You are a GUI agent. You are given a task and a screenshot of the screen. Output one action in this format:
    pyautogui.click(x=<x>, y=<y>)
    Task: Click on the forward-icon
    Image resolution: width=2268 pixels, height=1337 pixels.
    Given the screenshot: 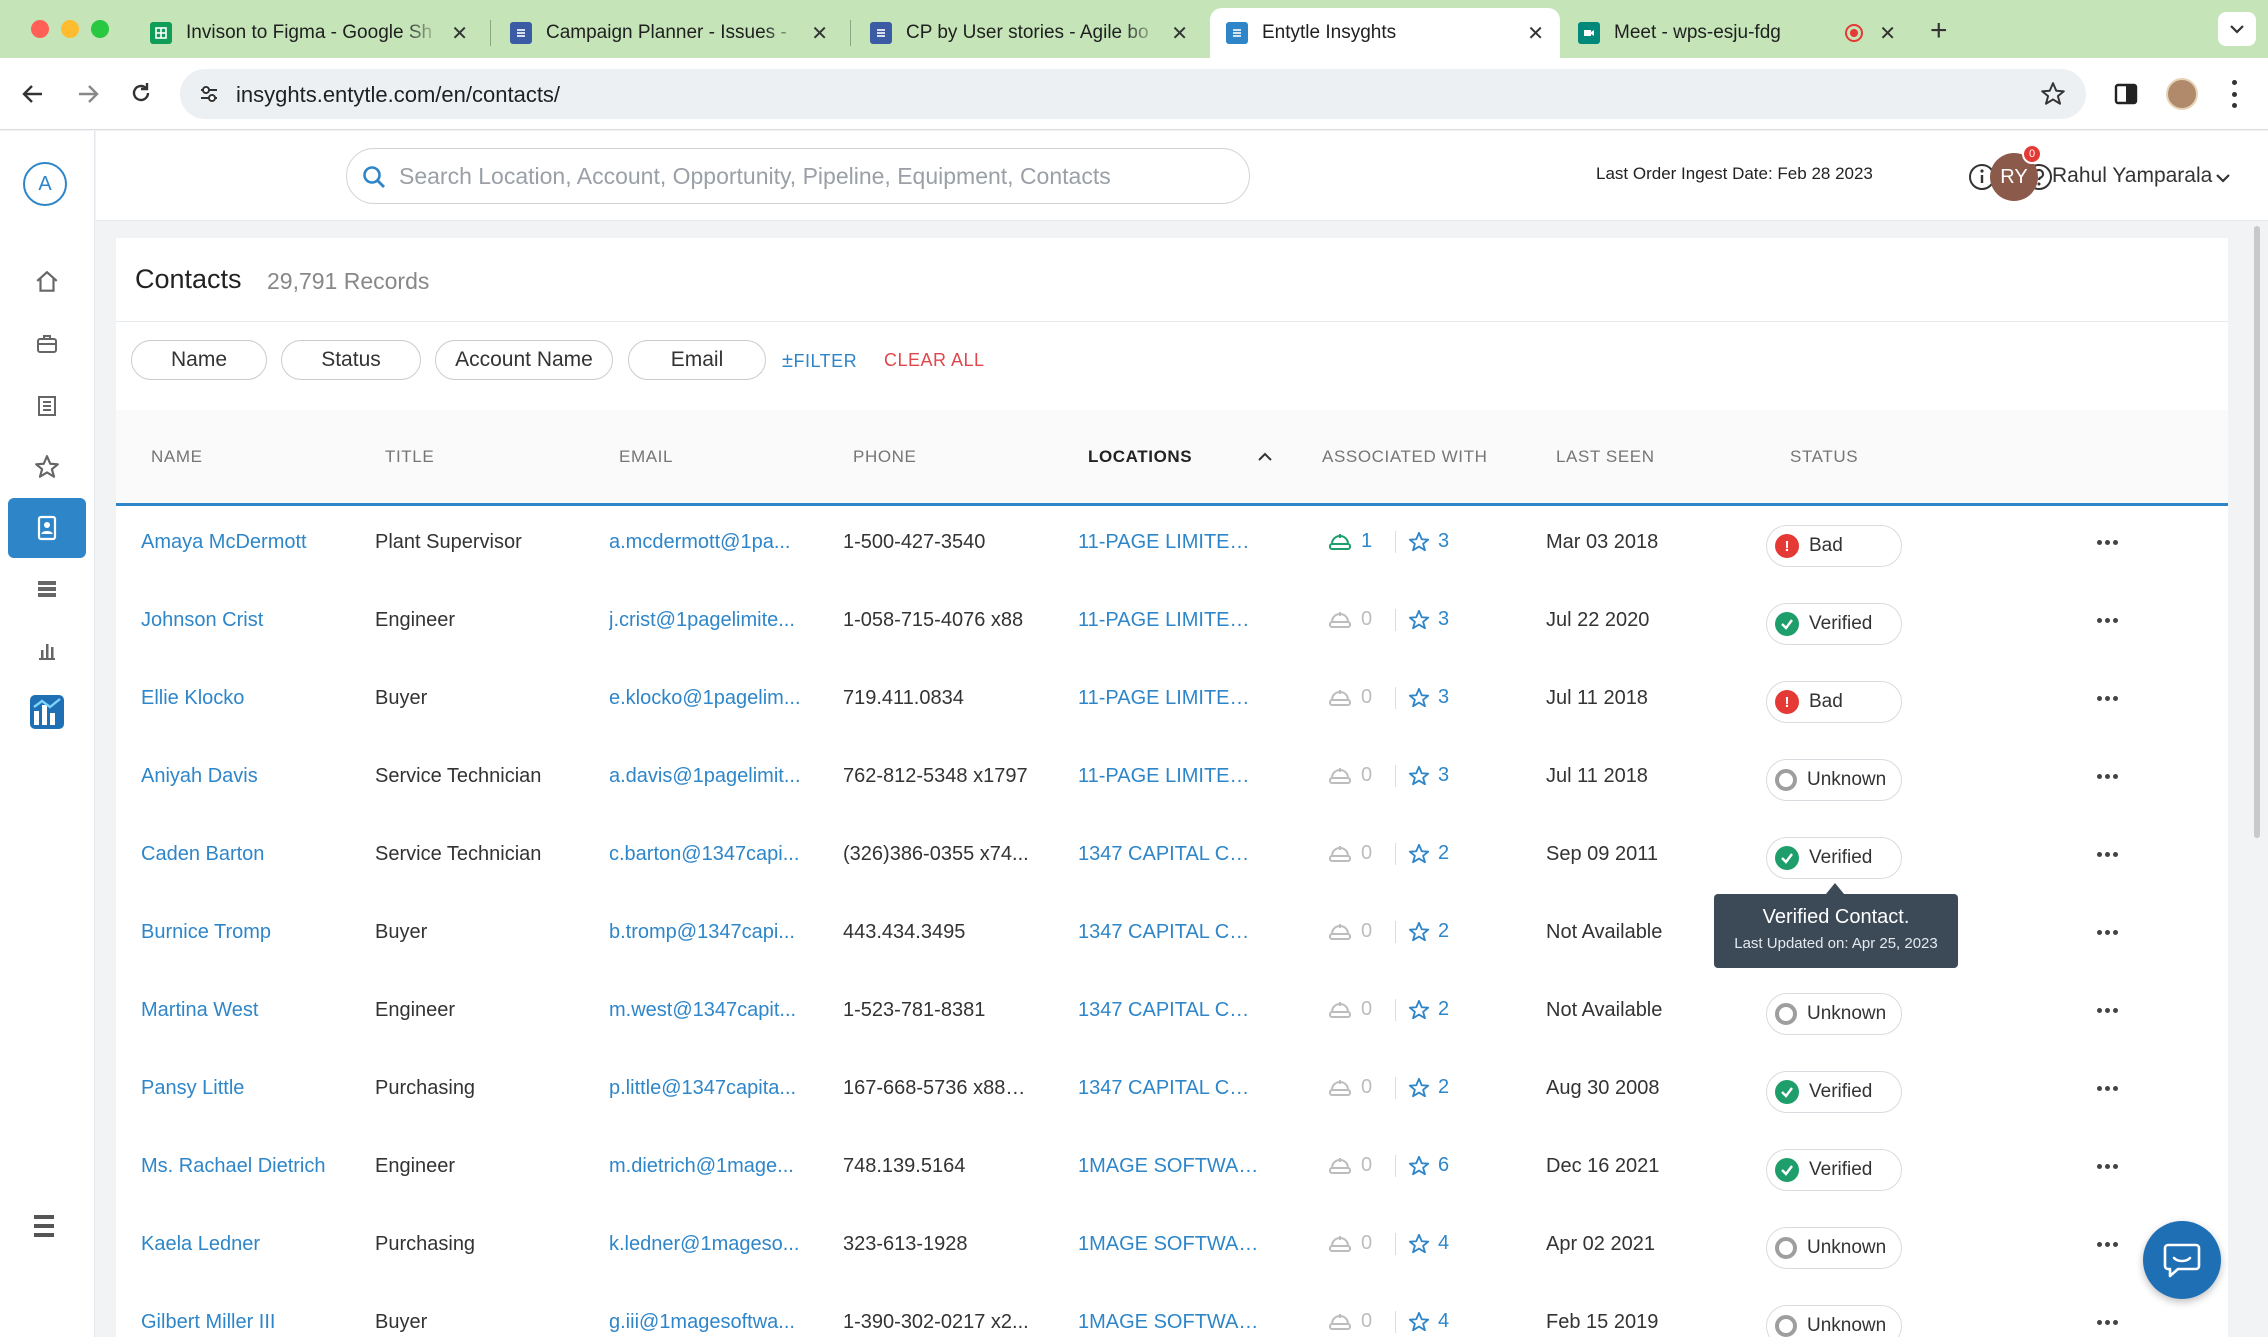 What is the action you would take?
    pyautogui.click(x=88, y=94)
    